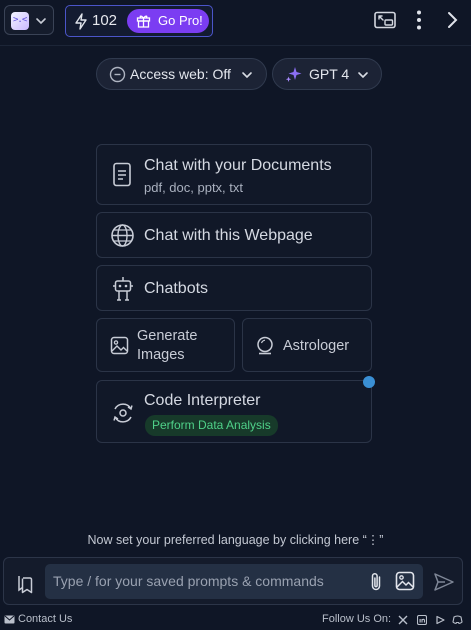 The height and width of the screenshot is (630, 471). I want to click on astrologer-card: Astrologer, so click(307, 345).